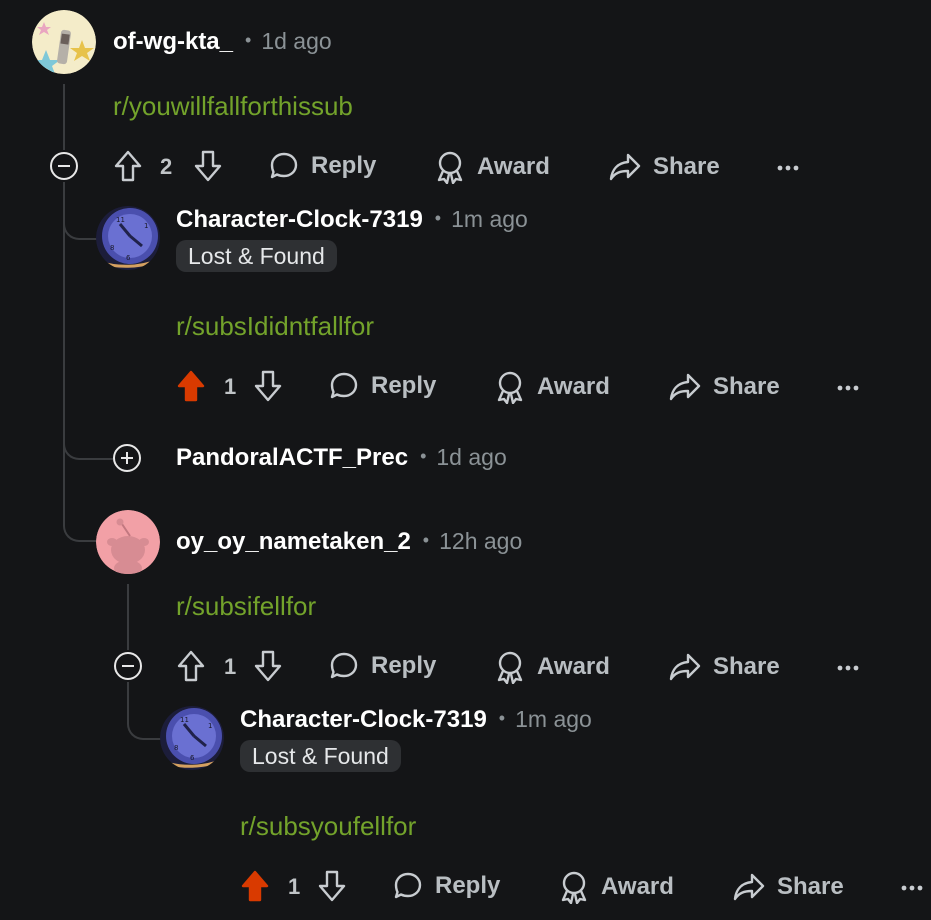 This screenshot has width=931, height=920. I want to click on username: of-wg-kta_, so click(173, 42).